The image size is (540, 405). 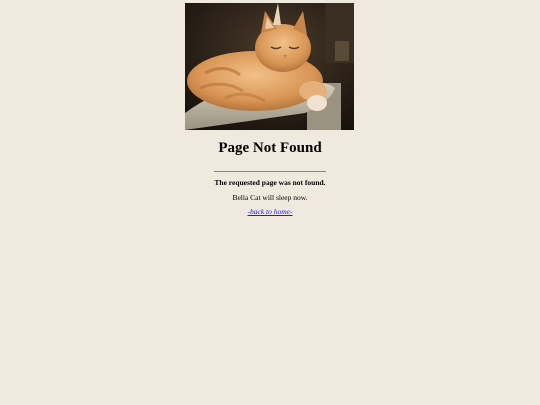 What do you see at coordinates (270, 171) in the screenshot?
I see `divider` at bounding box center [270, 171].